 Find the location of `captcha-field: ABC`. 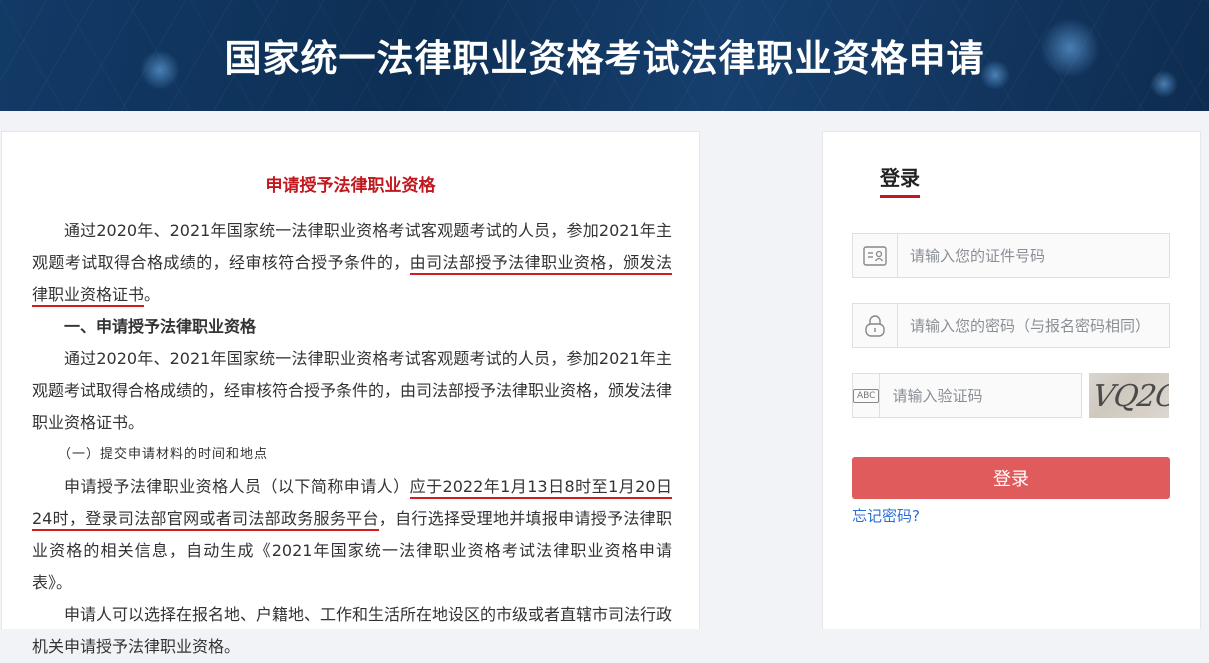

captcha-field: ABC is located at coordinates (969, 395).